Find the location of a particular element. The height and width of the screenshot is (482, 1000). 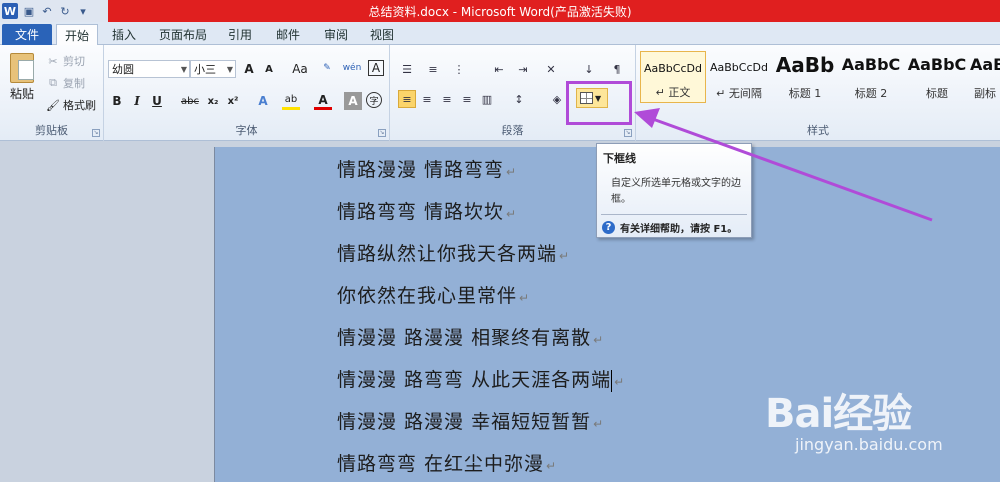

format-painter-button: 🖌 格式刷 is located at coordinates (71, 105).